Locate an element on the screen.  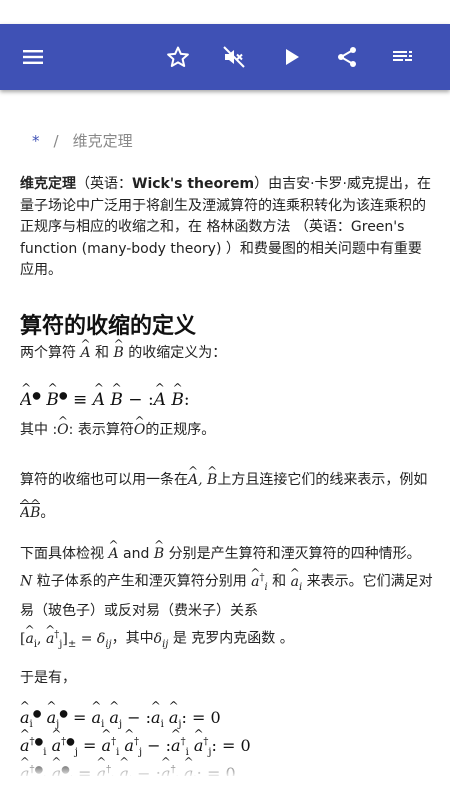
status-bar is located at coordinates (225, 12).